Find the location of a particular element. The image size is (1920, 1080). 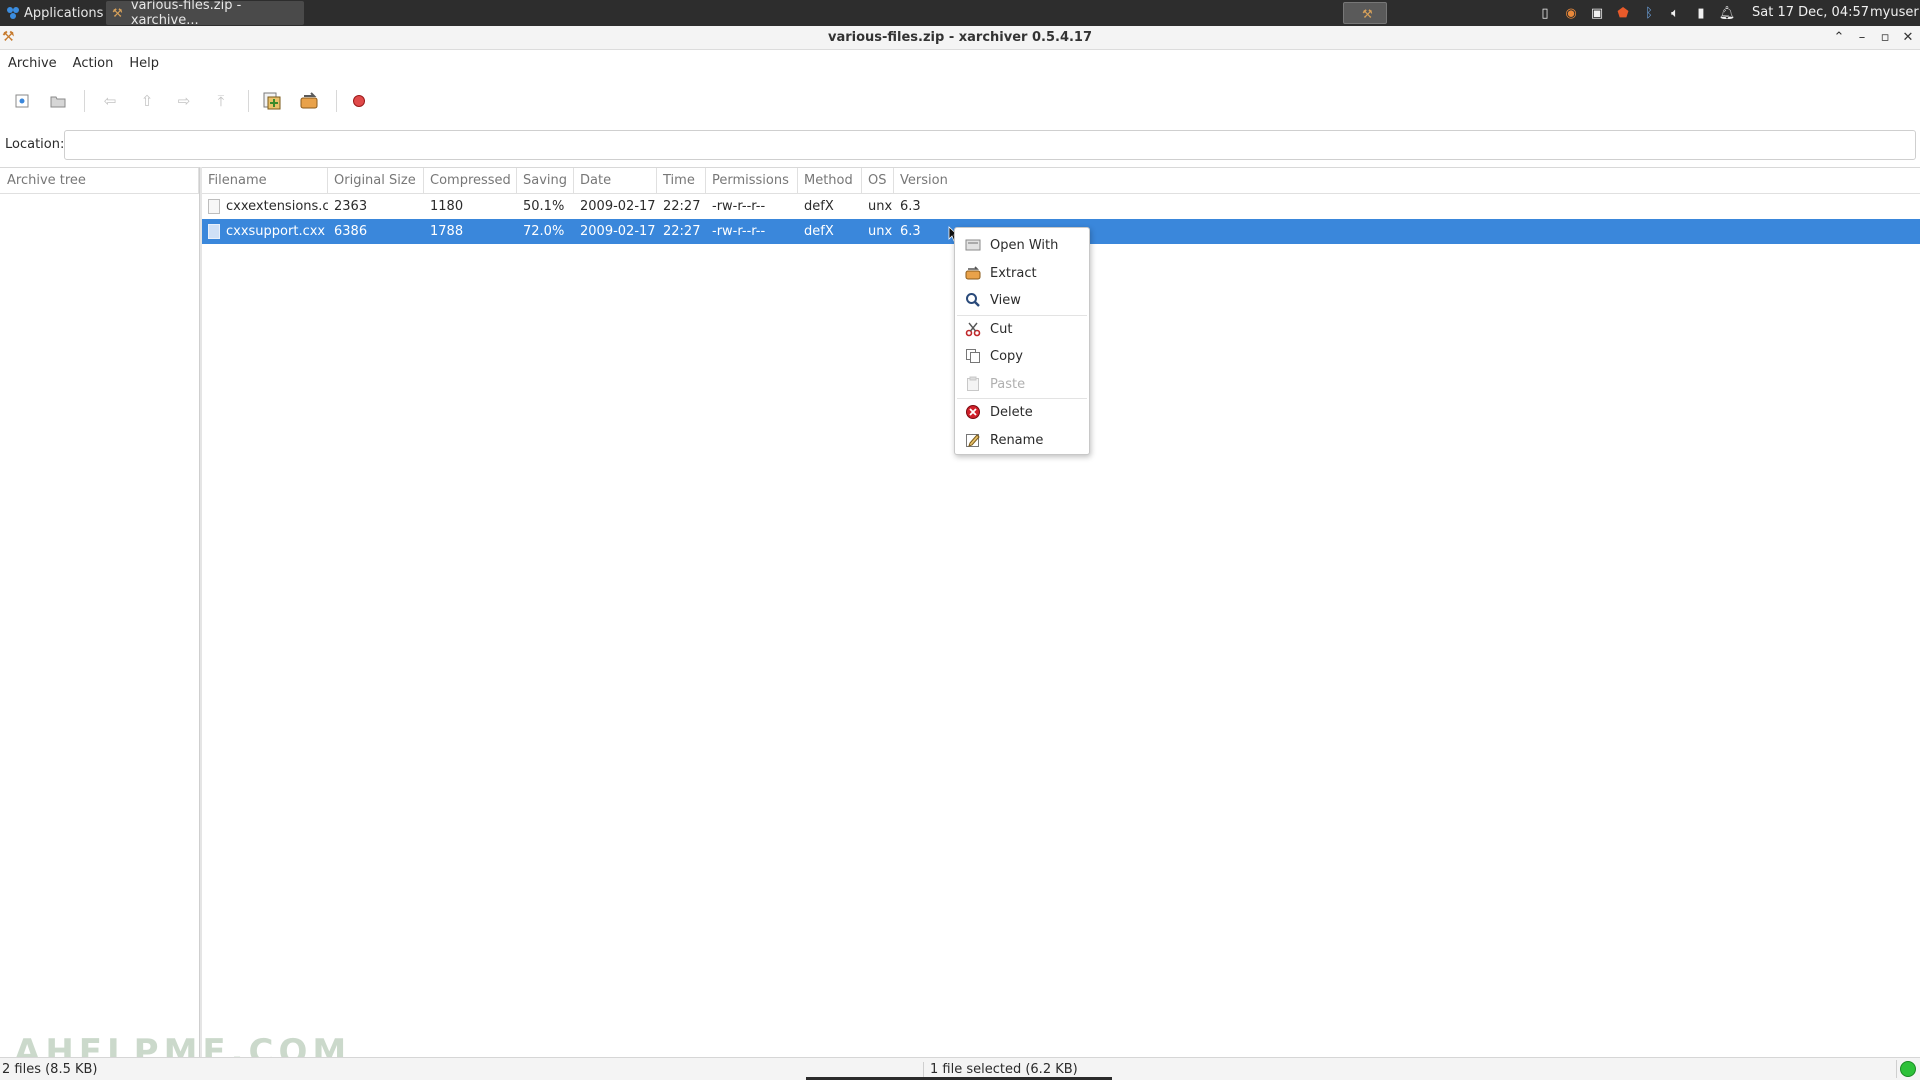

user-menu: myuser is located at coordinates (1894, 12).